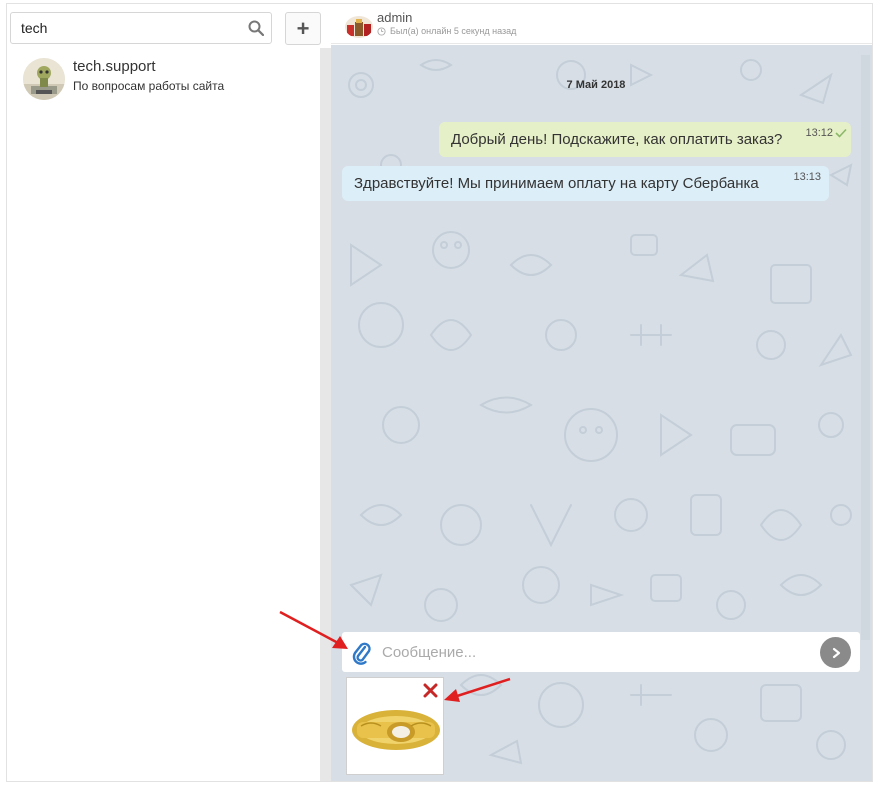 This screenshot has height=794, width=881. Describe the element at coordinates (841, 133) in the screenshot. I see `check-icon` at that location.